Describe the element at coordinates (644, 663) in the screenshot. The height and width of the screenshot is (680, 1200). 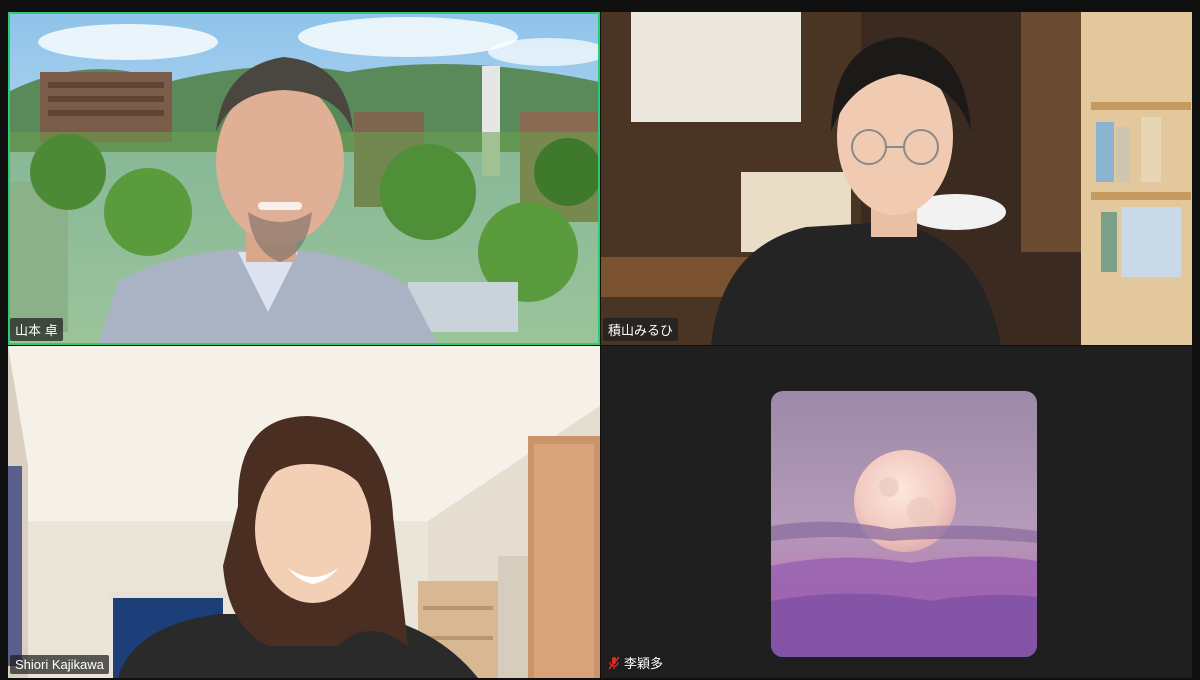
I see `participant-name: 李穎多` at that location.